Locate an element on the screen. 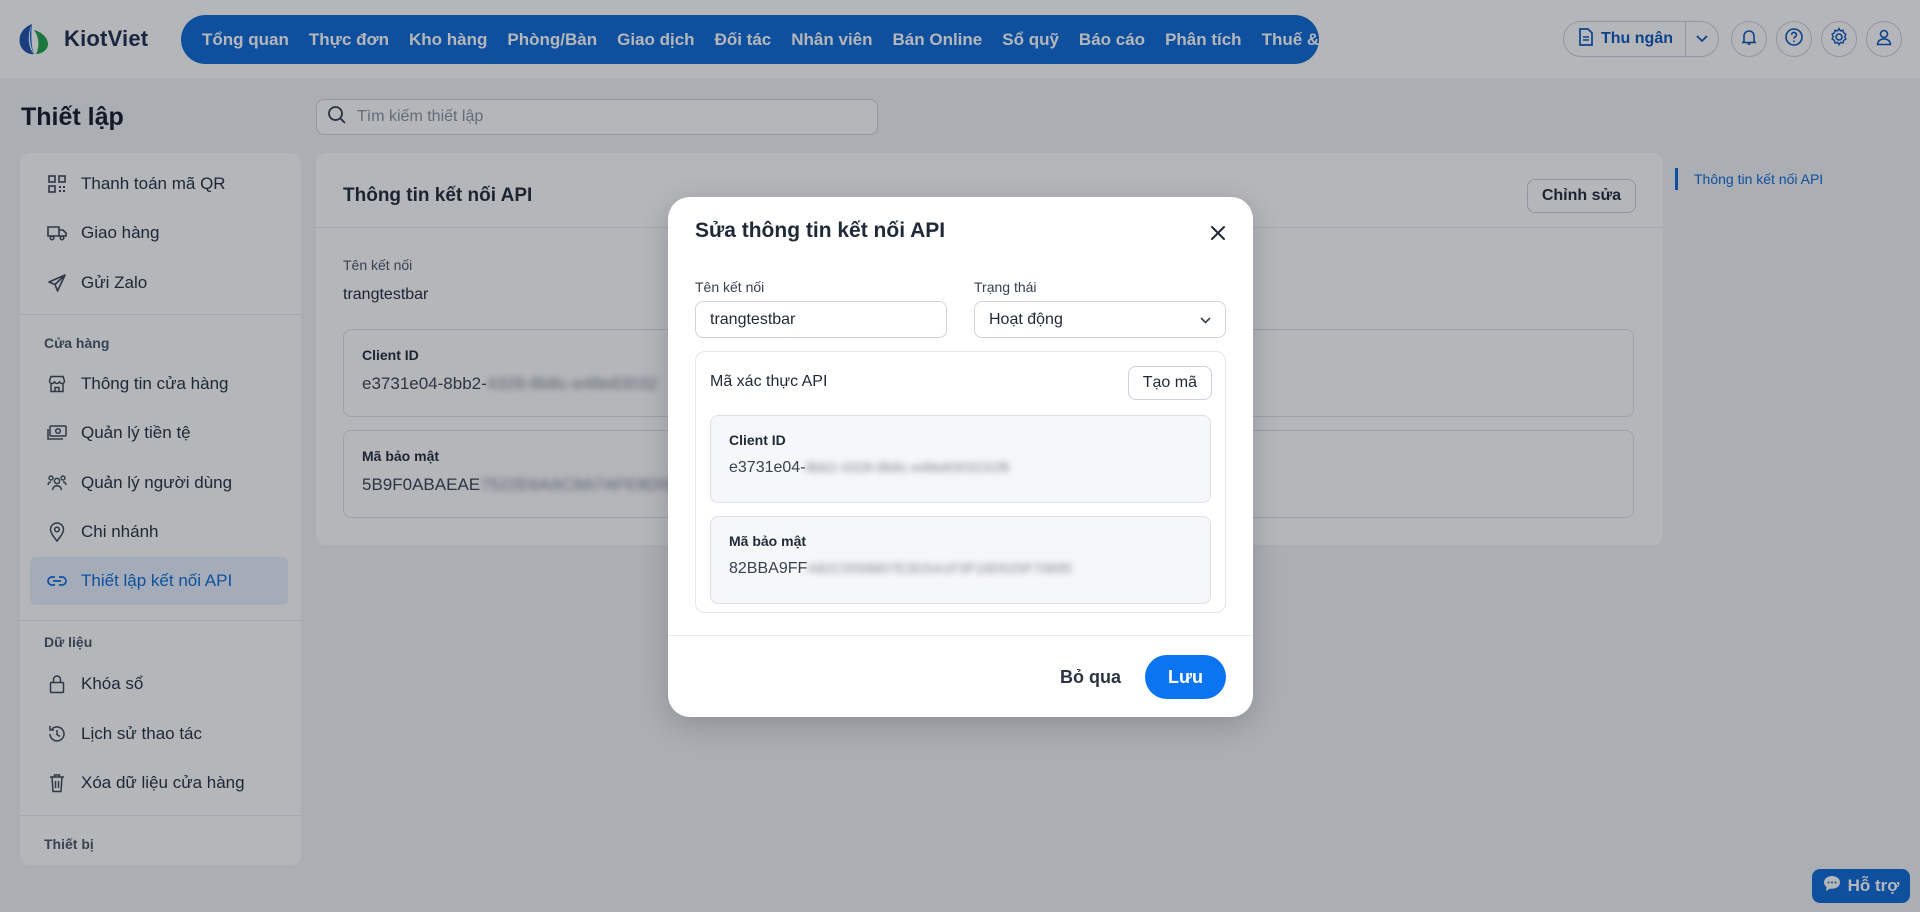 The width and height of the screenshot is (1920, 912). dialog-title: Sửa thông tin kết nối API is located at coordinates (820, 230).